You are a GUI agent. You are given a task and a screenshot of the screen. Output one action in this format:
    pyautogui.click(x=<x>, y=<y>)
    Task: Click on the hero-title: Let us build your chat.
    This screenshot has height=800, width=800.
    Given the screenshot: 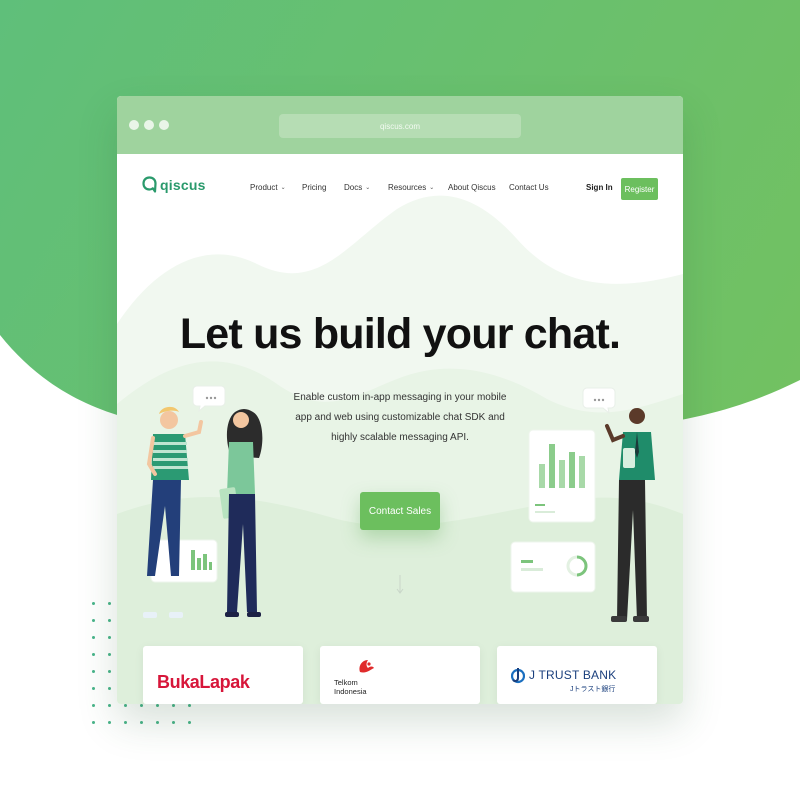 What is the action you would take?
    pyautogui.click(x=400, y=334)
    